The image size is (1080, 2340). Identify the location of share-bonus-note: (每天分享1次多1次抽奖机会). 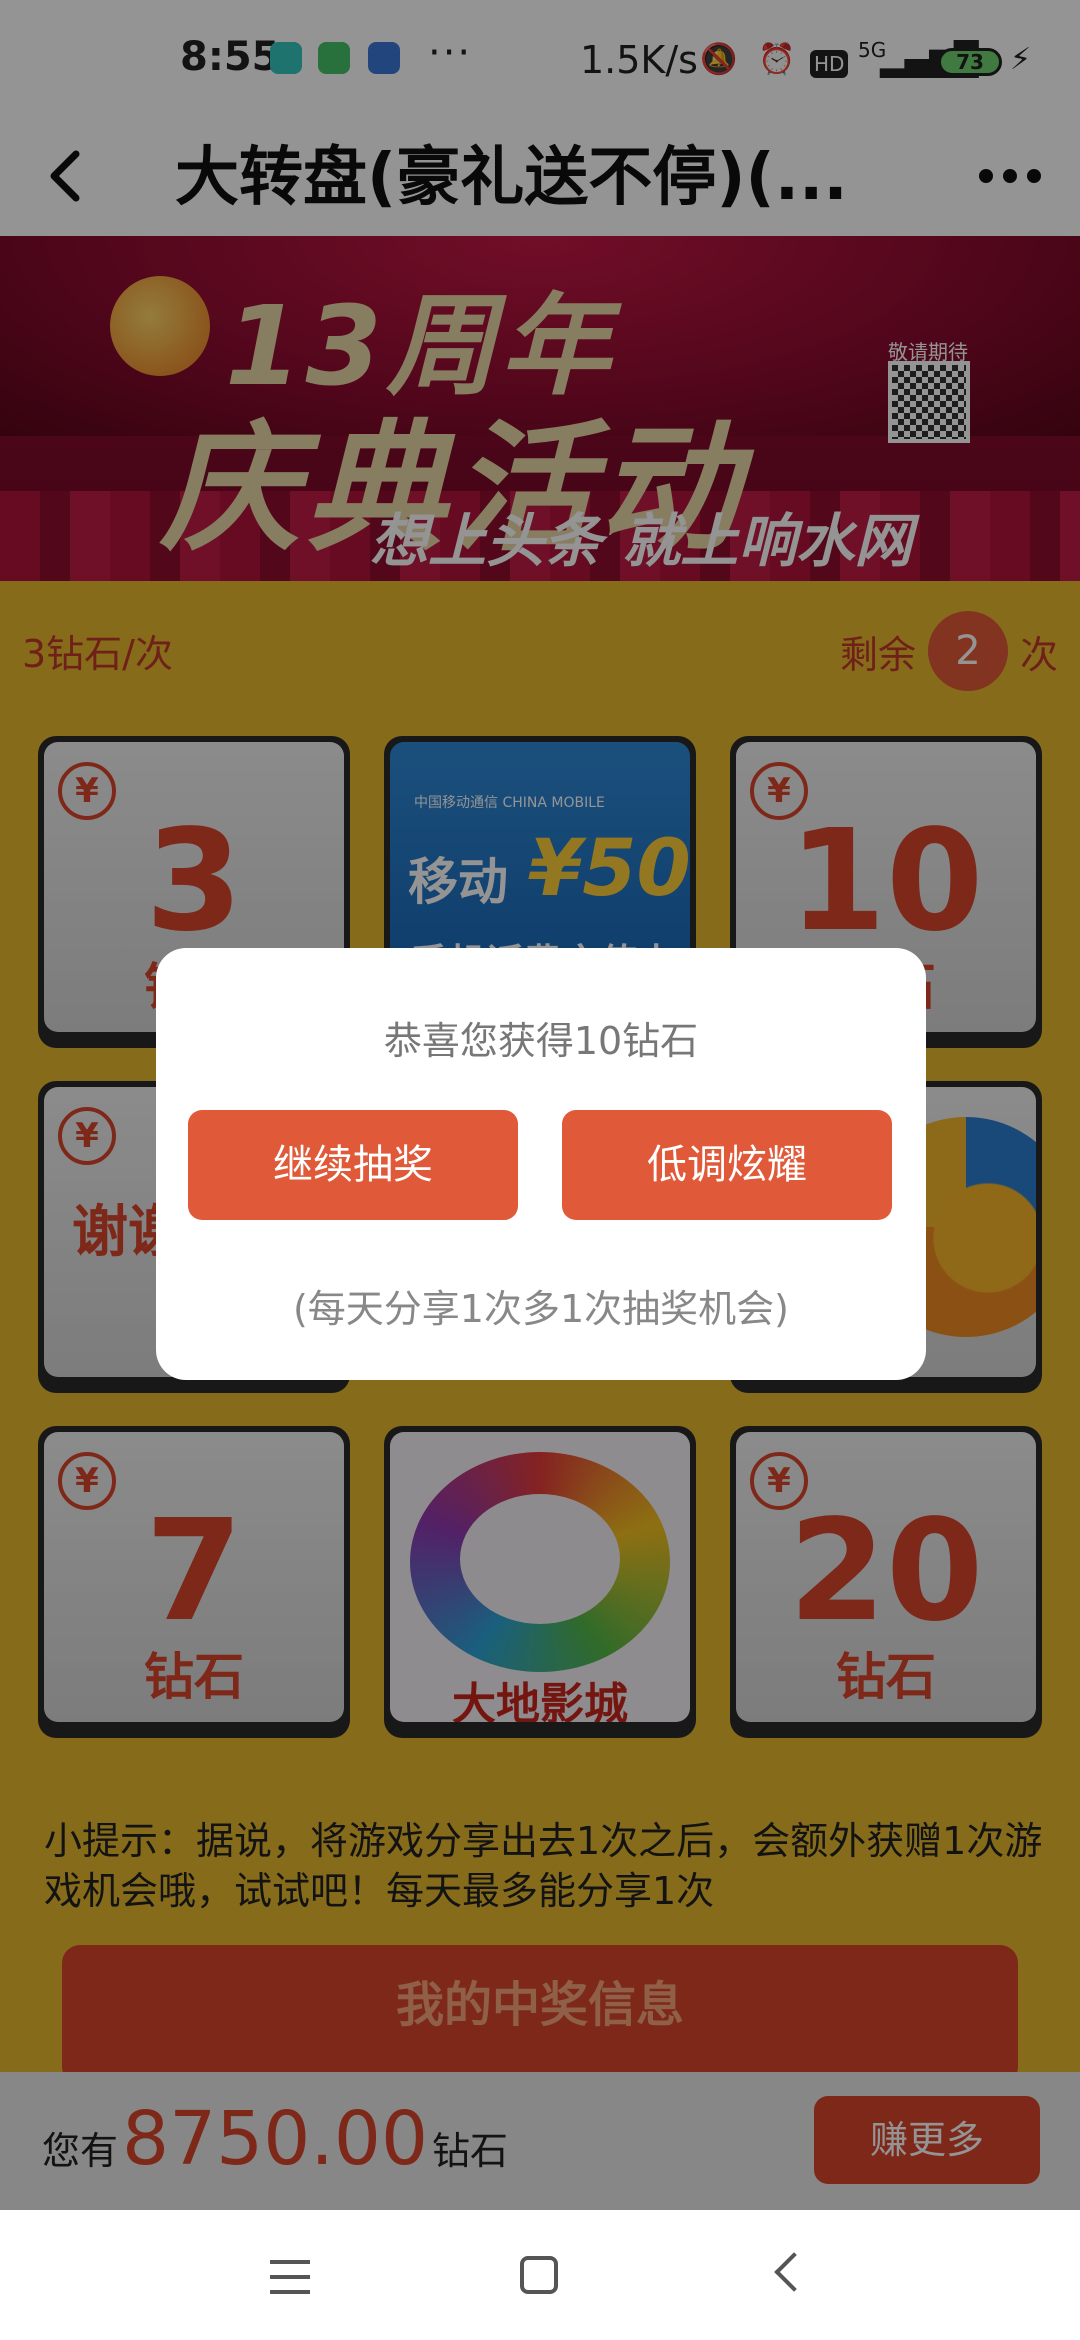
(540, 1309).